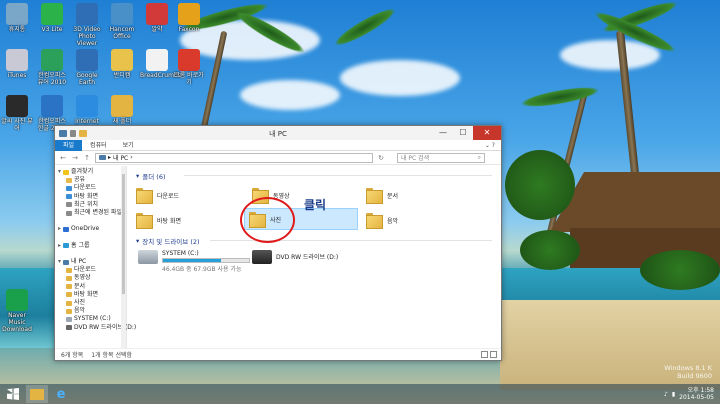 The height and width of the screenshot is (404, 720). What do you see at coordinates (123, 258) in the screenshot?
I see `nav-scrollbar` at bounding box center [123, 258].